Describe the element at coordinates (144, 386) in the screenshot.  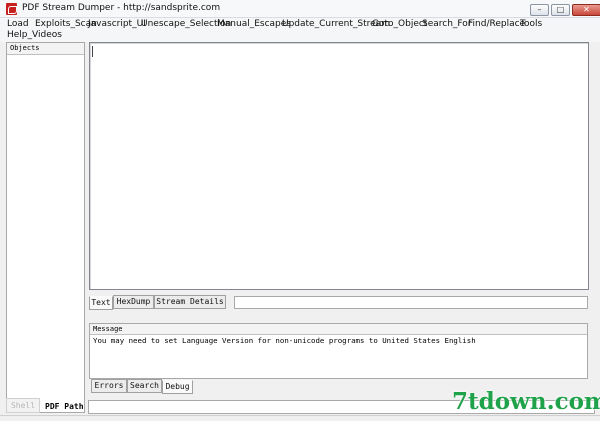
I see `tab-search: Search` at that location.